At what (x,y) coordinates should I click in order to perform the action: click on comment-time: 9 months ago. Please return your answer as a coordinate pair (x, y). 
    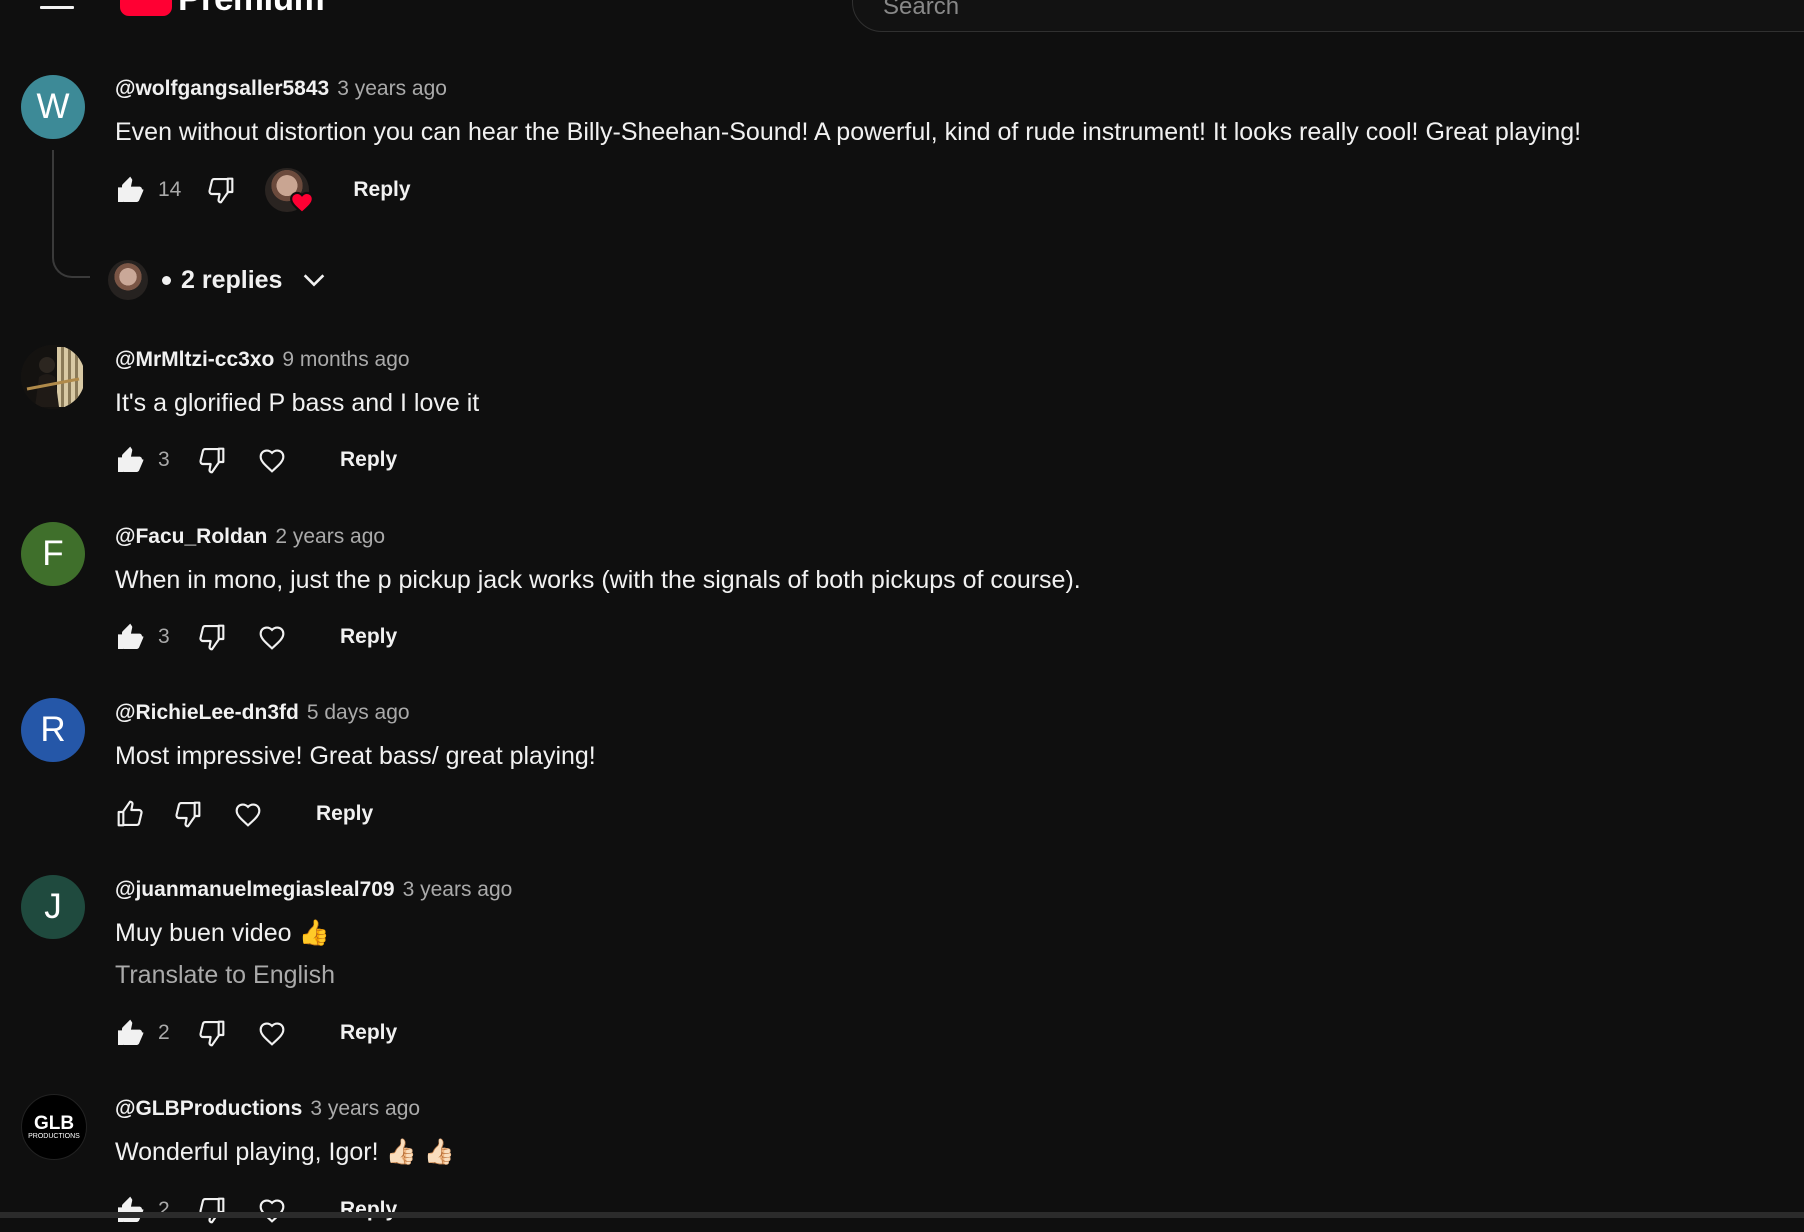
    Looking at the image, I should click on (345, 360).